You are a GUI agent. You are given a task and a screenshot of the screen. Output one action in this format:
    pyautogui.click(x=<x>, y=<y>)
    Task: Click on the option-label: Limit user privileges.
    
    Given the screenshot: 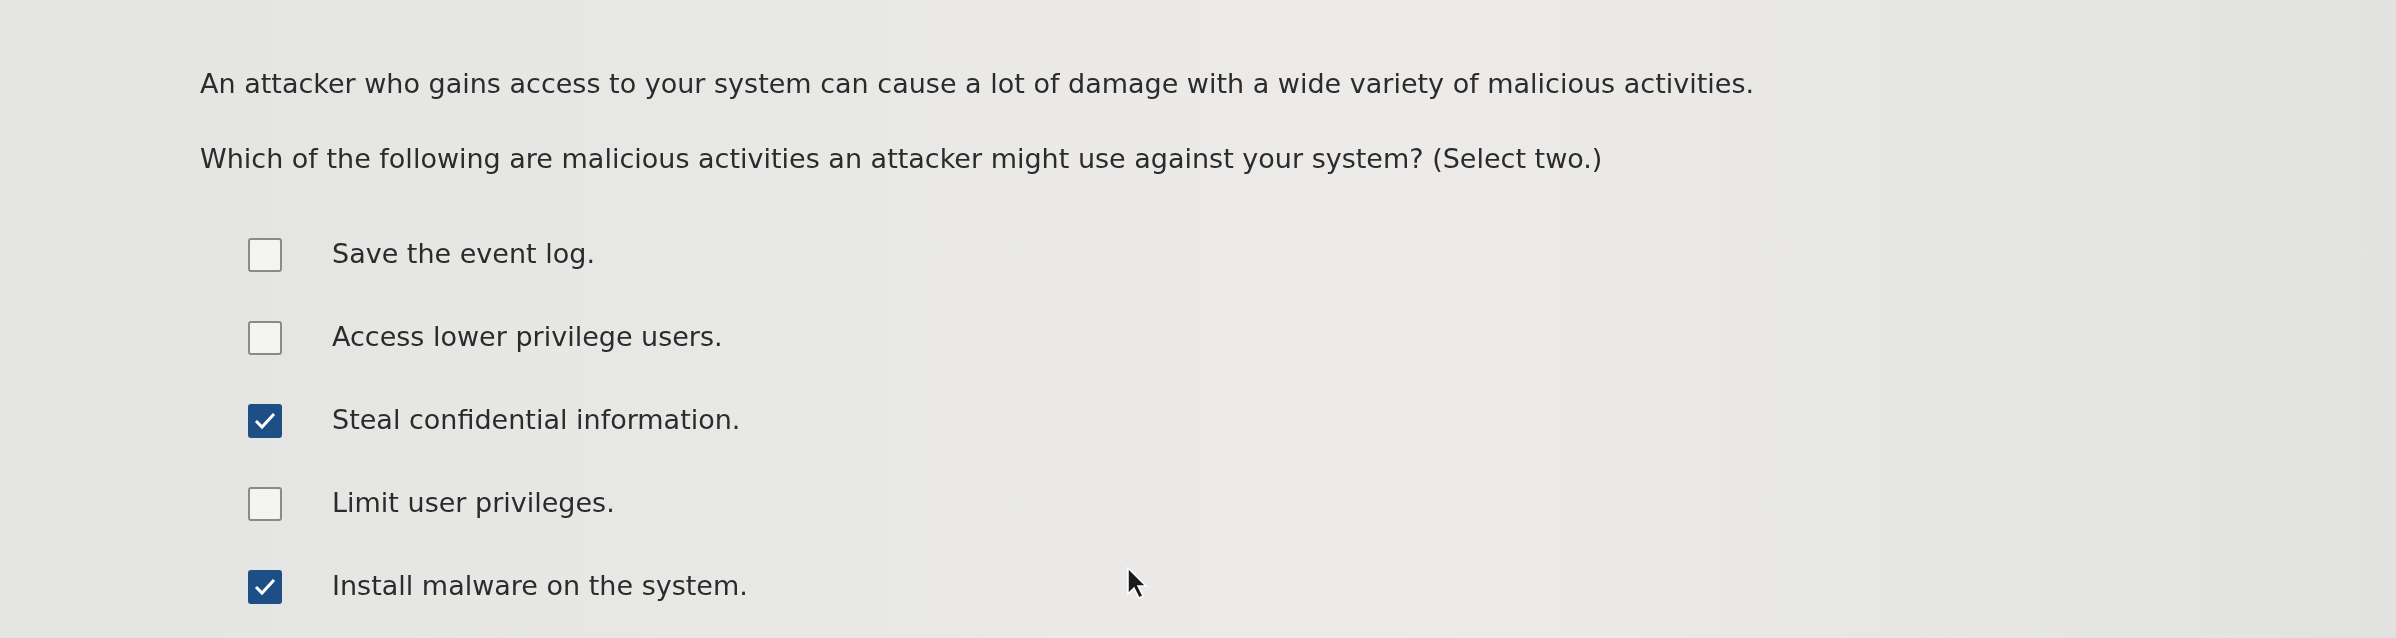 What is the action you would take?
    pyautogui.click(x=473, y=503)
    